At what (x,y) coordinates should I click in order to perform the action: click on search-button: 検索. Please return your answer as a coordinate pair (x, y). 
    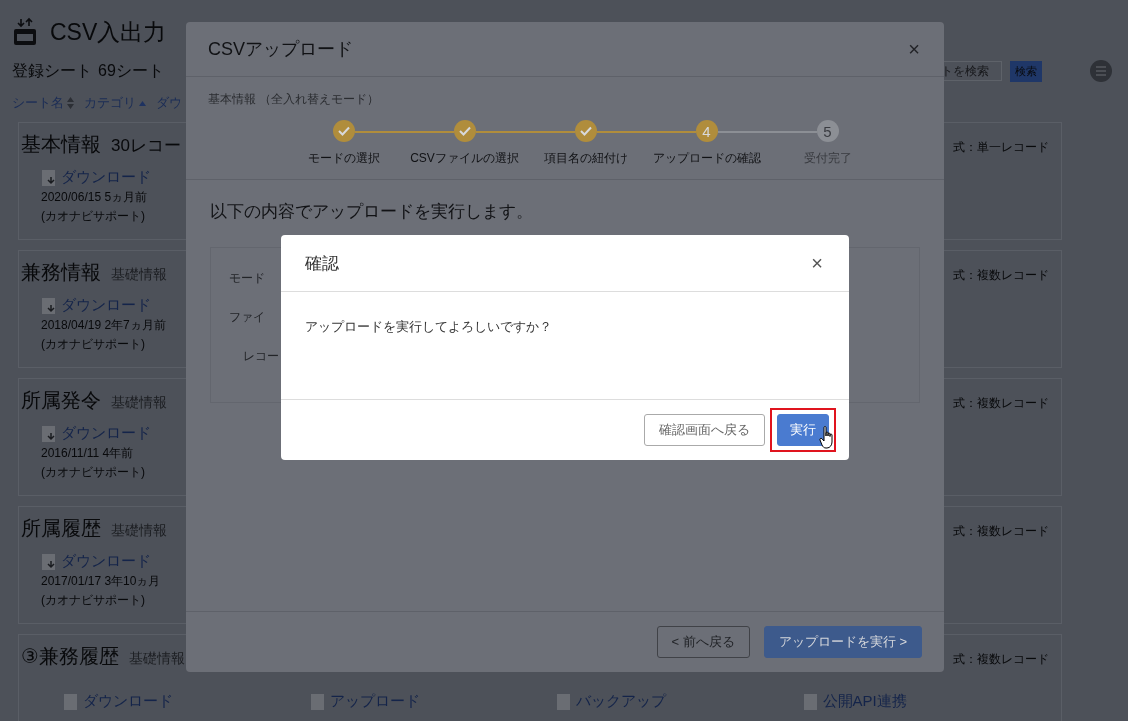
    Looking at the image, I should click on (1026, 71).